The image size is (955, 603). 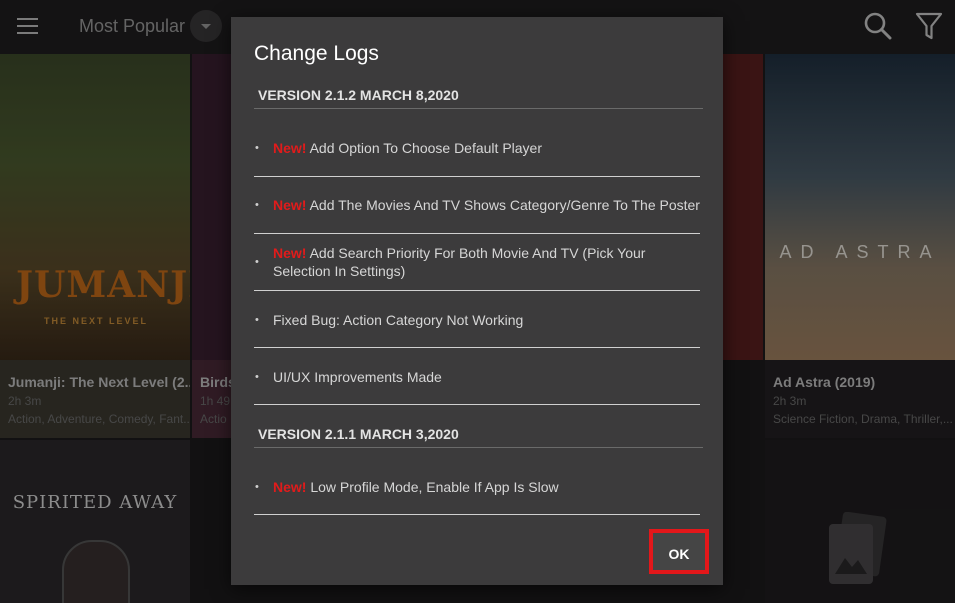 What do you see at coordinates (316, 53) in the screenshot?
I see `dialog-title: Change Logs` at bounding box center [316, 53].